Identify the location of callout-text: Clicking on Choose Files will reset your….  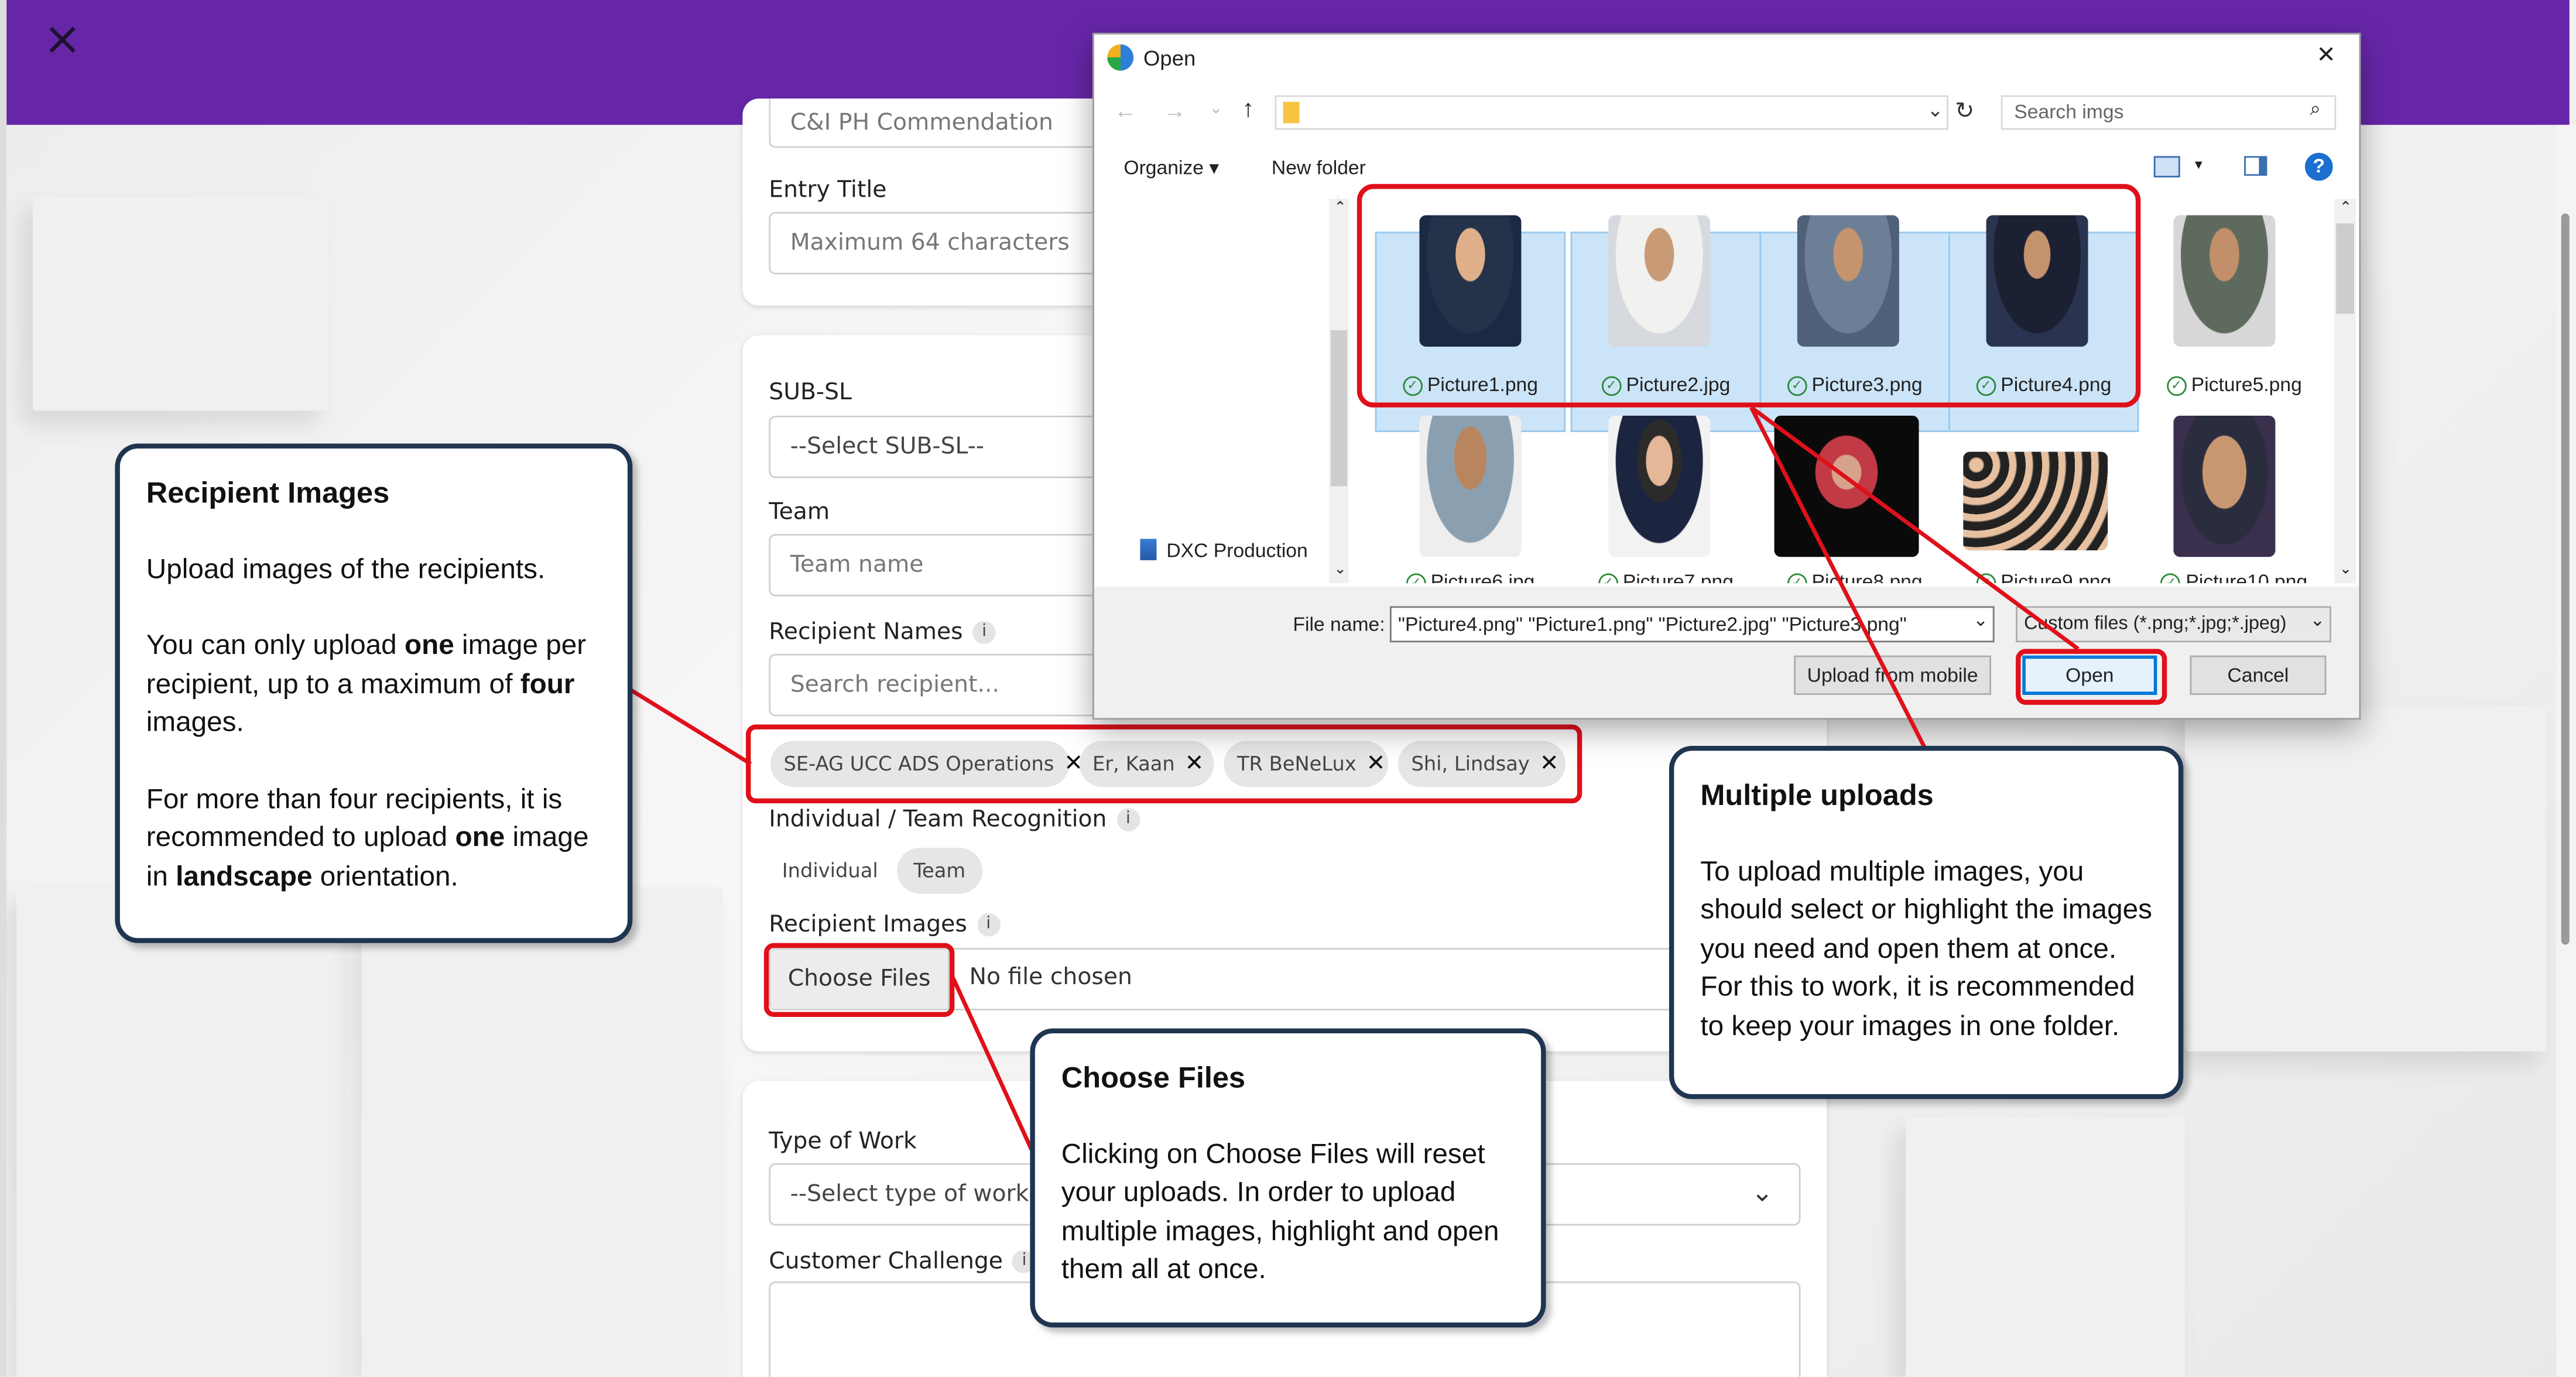
(1280, 1212).